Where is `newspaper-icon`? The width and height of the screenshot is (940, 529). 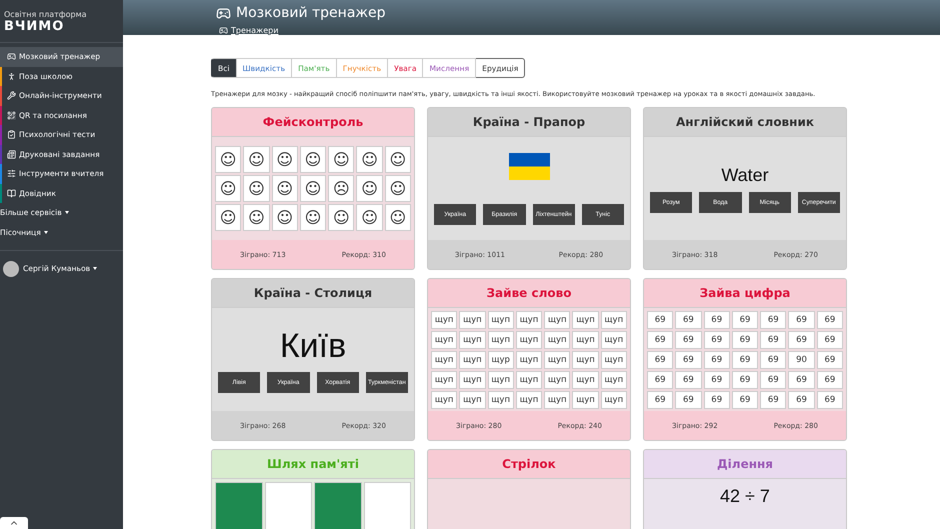 newspaper-icon is located at coordinates (11, 154).